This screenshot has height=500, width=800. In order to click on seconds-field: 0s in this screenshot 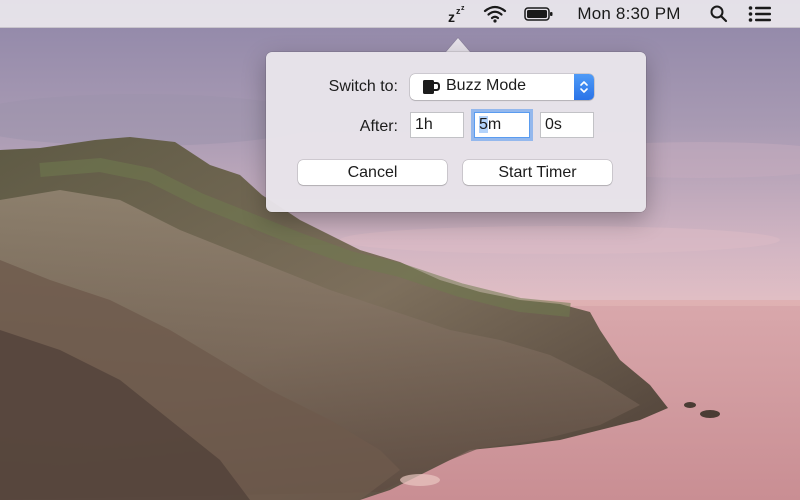, I will do `click(567, 125)`.